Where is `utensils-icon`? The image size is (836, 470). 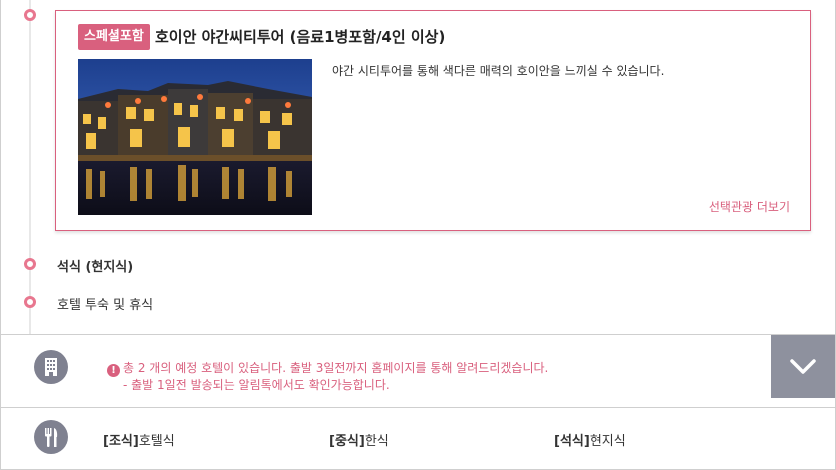 utensils-icon is located at coordinates (51, 437).